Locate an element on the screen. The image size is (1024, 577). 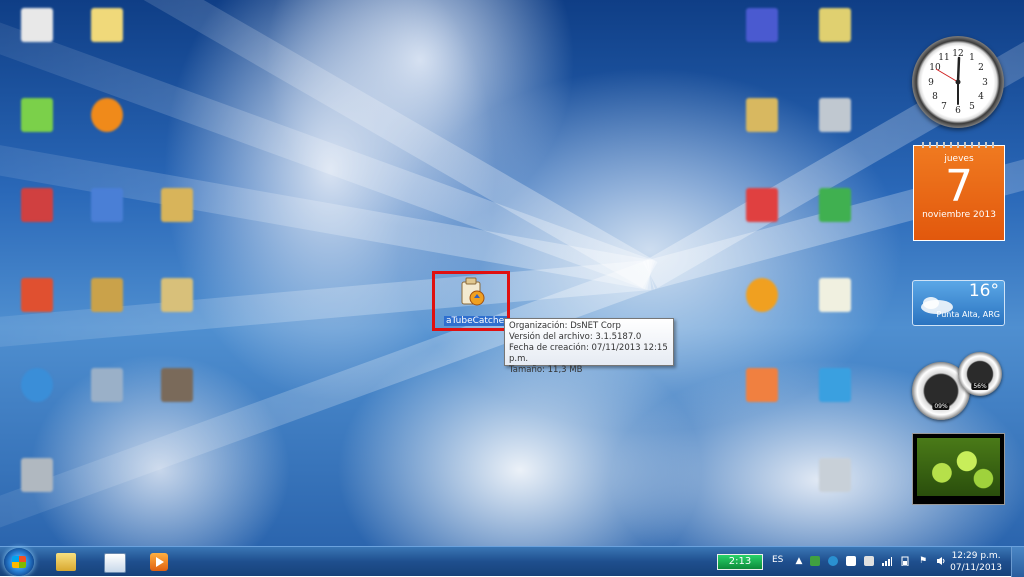
action-center-flag-icon: ⚑ is located at coordinates (923, 561).